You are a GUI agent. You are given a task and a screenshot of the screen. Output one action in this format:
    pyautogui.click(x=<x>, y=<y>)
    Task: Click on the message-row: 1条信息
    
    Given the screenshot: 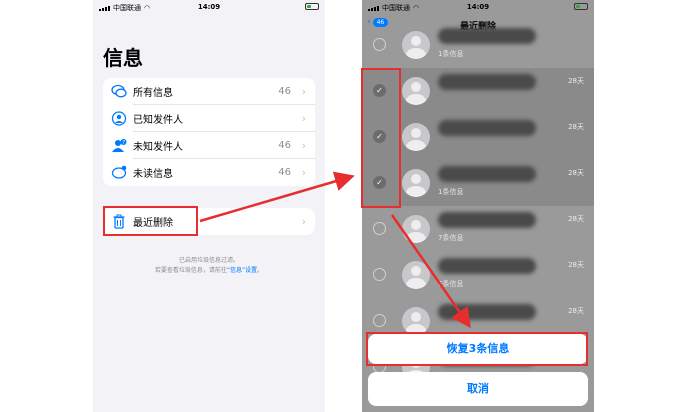 What is the action you would take?
    pyautogui.click(x=478, y=45)
    